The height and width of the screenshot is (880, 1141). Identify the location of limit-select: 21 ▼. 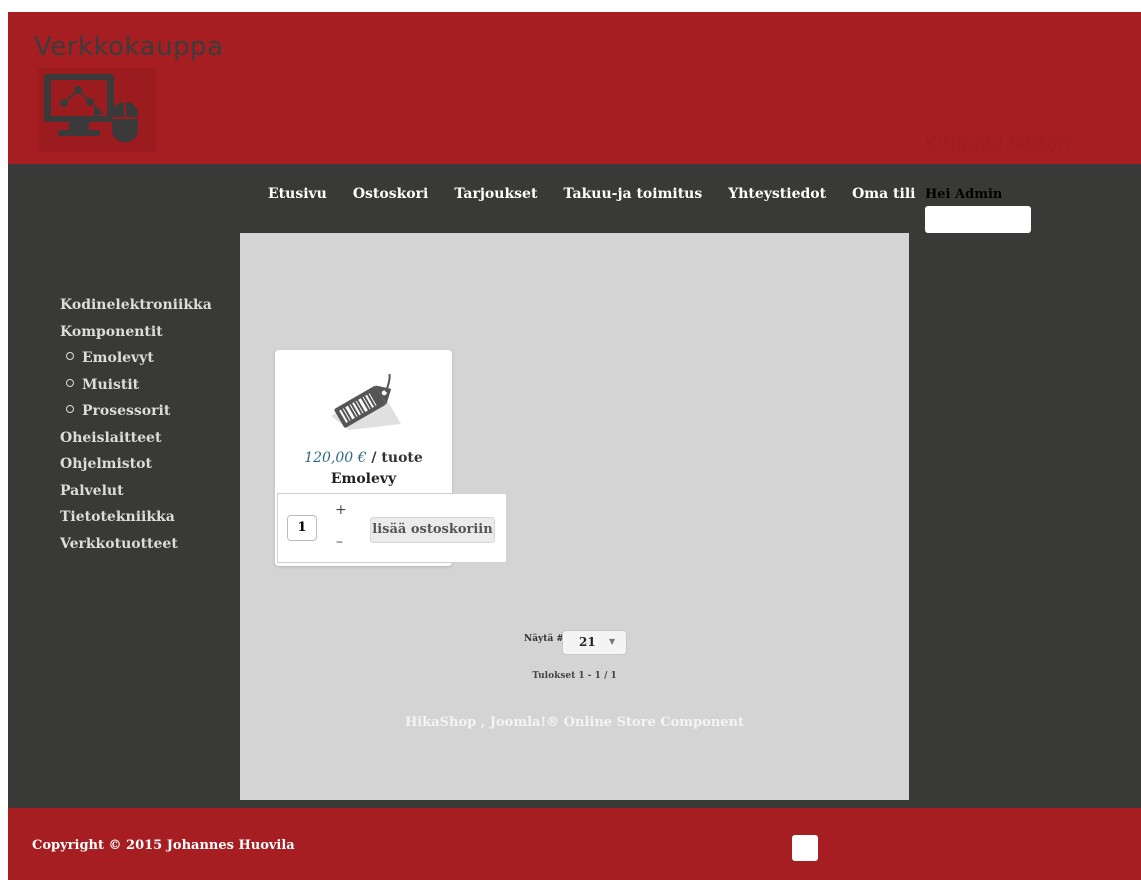
(594, 642).